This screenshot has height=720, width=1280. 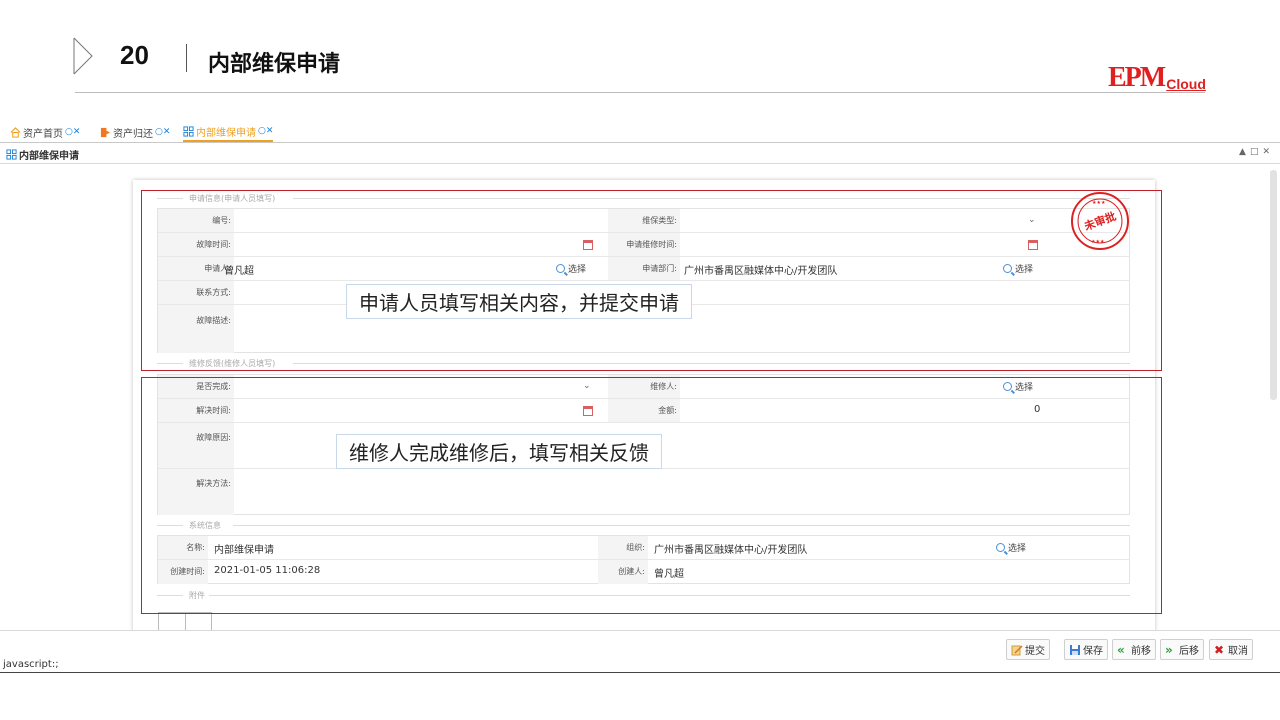 I want to click on tab-label: 资产首页, so click(x=43, y=134).